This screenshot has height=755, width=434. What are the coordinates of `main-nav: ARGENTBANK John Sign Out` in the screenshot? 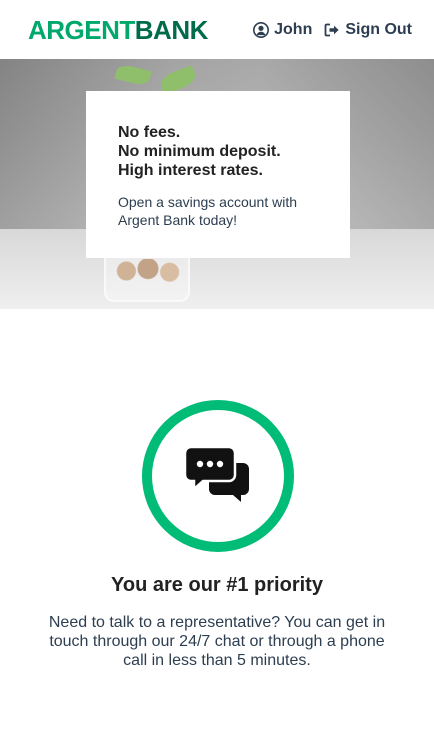 It's located at (217, 29).